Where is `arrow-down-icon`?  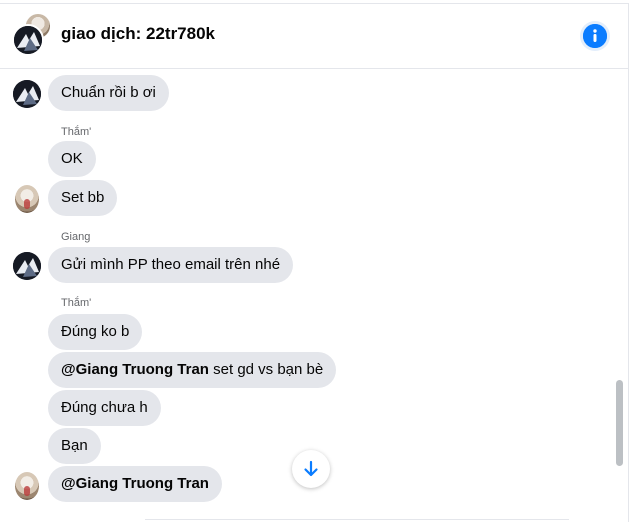
arrow-down-icon is located at coordinates (311, 468).